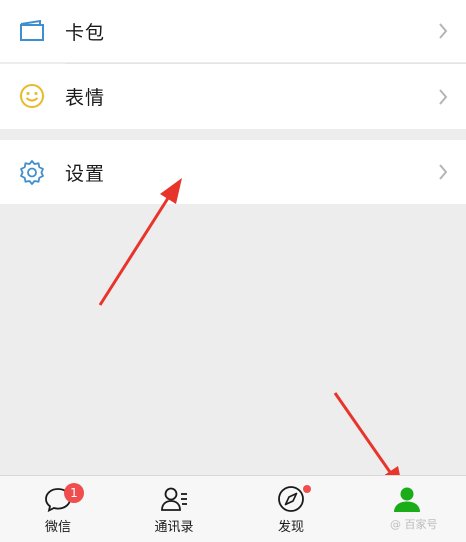 The height and width of the screenshot is (542, 466). Describe the element at coordinates (233, 96) in the screenshot. I see `menu-item-stickers: 表情` at that location.